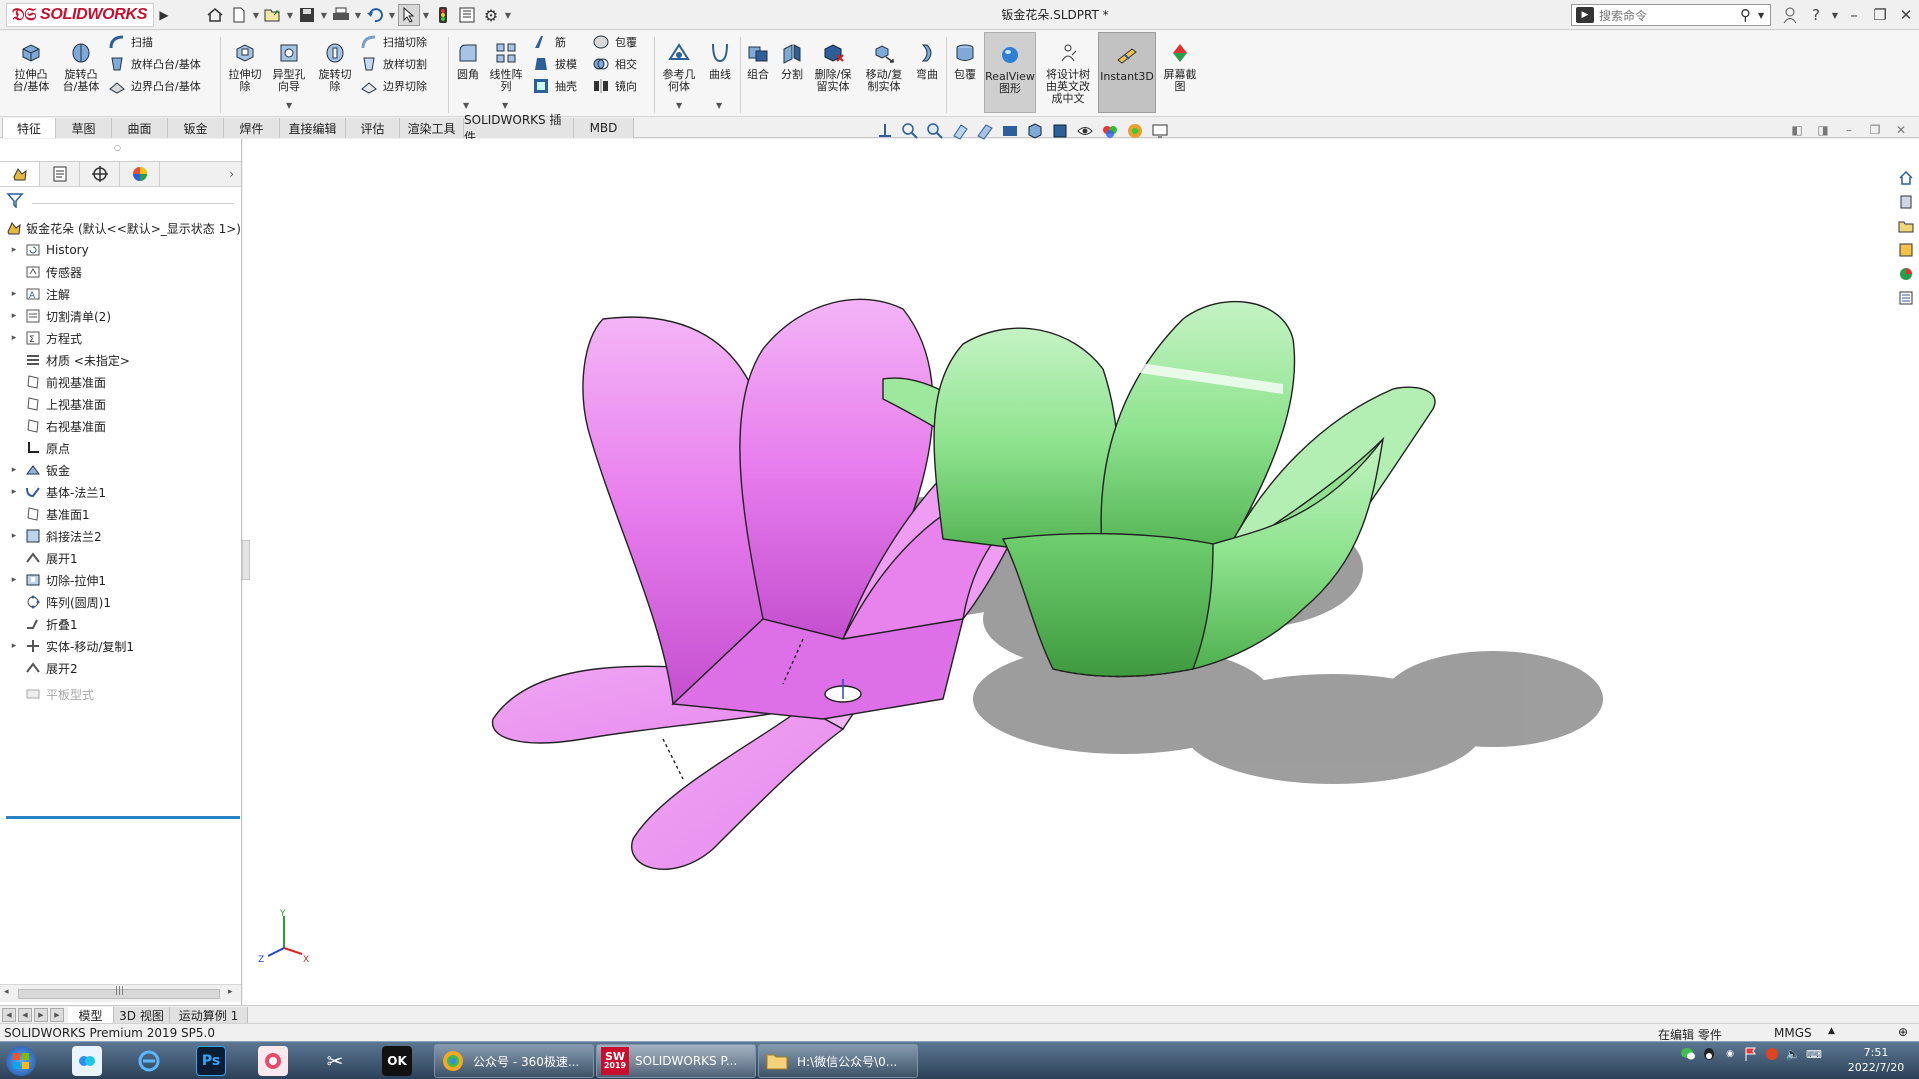  What do you see at coordinates (246, 560) in the screenshot?
I see `panel-splitter-handle` at bounding box center [246, 560].